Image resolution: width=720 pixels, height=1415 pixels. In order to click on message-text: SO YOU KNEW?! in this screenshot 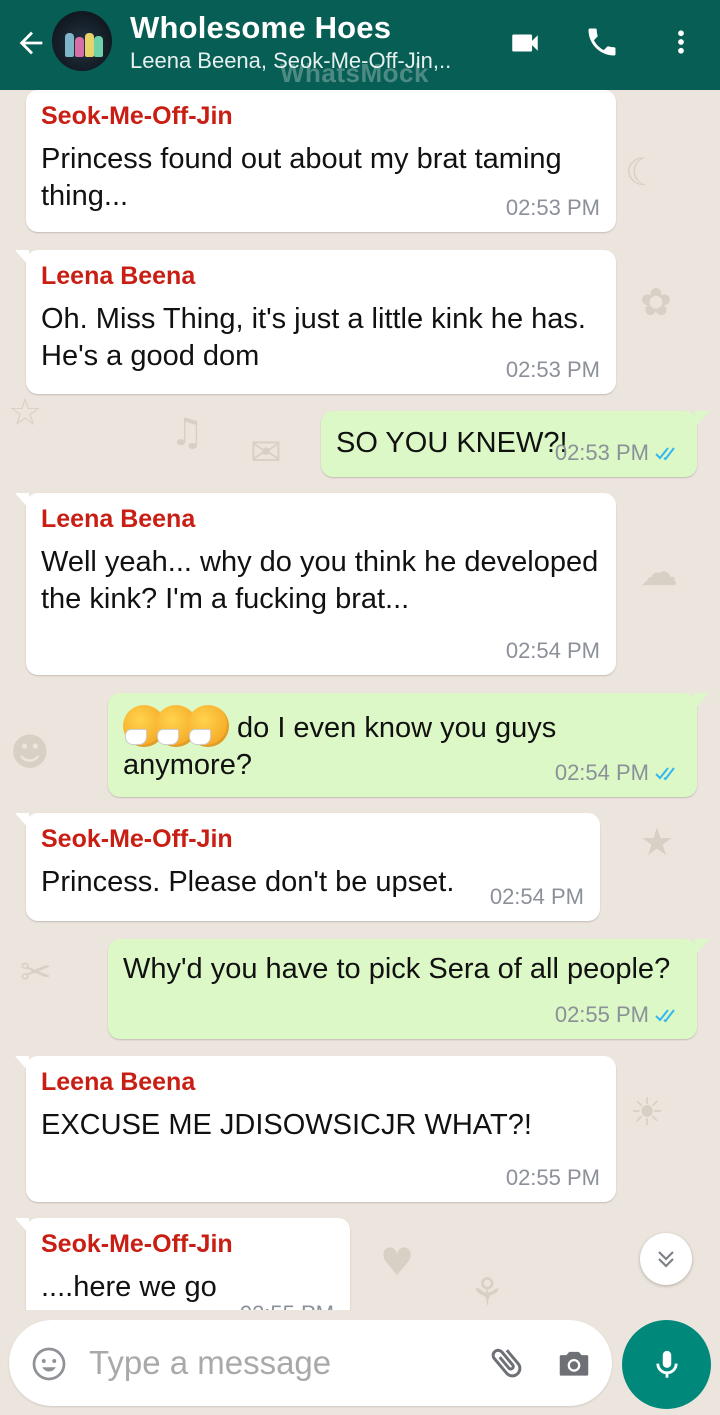, I will do `click(452, 443)`.